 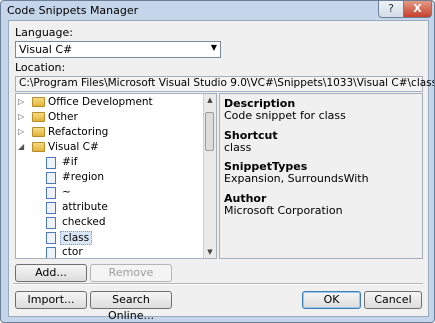 What do you see at coordinates (296, 178) in the screenshot?
I see `snippet-types-value: Expansion, SurroundsWith` at bounding box center [296, 178].